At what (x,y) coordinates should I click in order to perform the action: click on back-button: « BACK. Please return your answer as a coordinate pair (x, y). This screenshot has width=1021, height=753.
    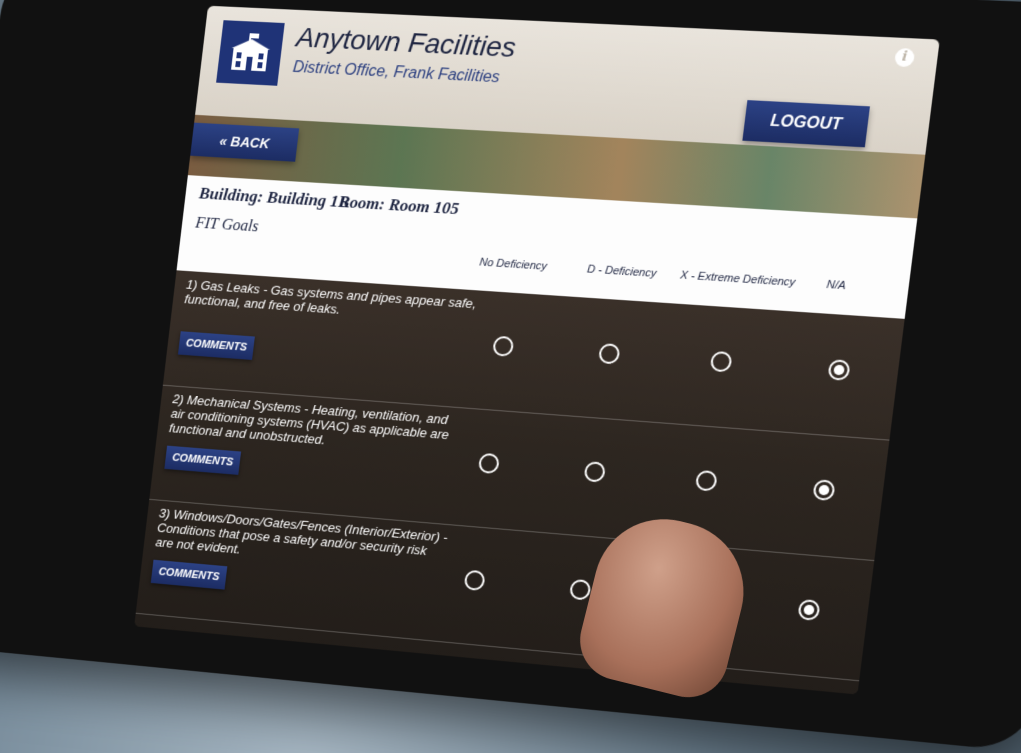
    Looking at the image, I should click on (245, 142).